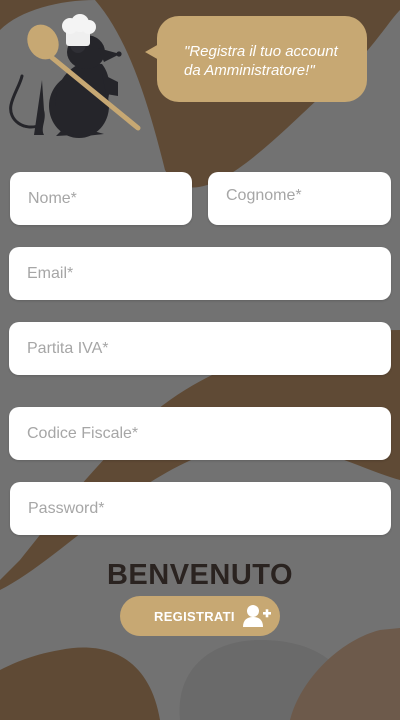 The height and width of the screenshot is (720, 400). What do you see at coordinates (200, 273) in the screenshot?
I see `email-field` at bounding box center [200, 273].